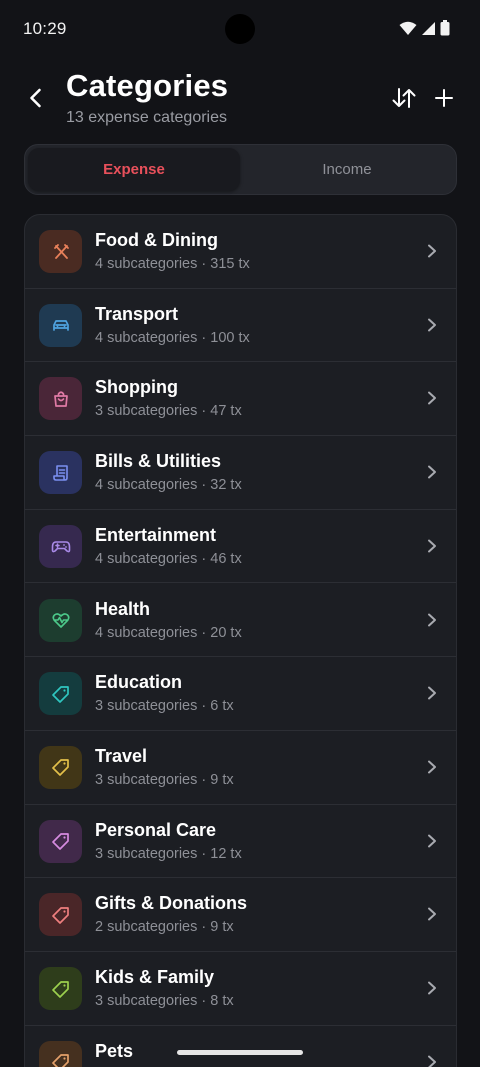 Image resolution: width=480 pixels, height=1067 pixels. Describe the element at coordinates (121, 755) in the screenshot. I see `category-name: Travel` at that location.